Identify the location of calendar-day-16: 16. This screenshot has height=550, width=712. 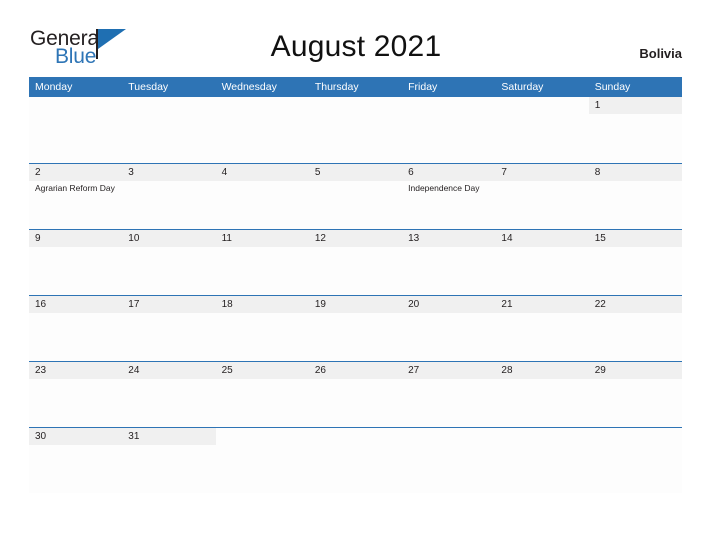
(76, 328).